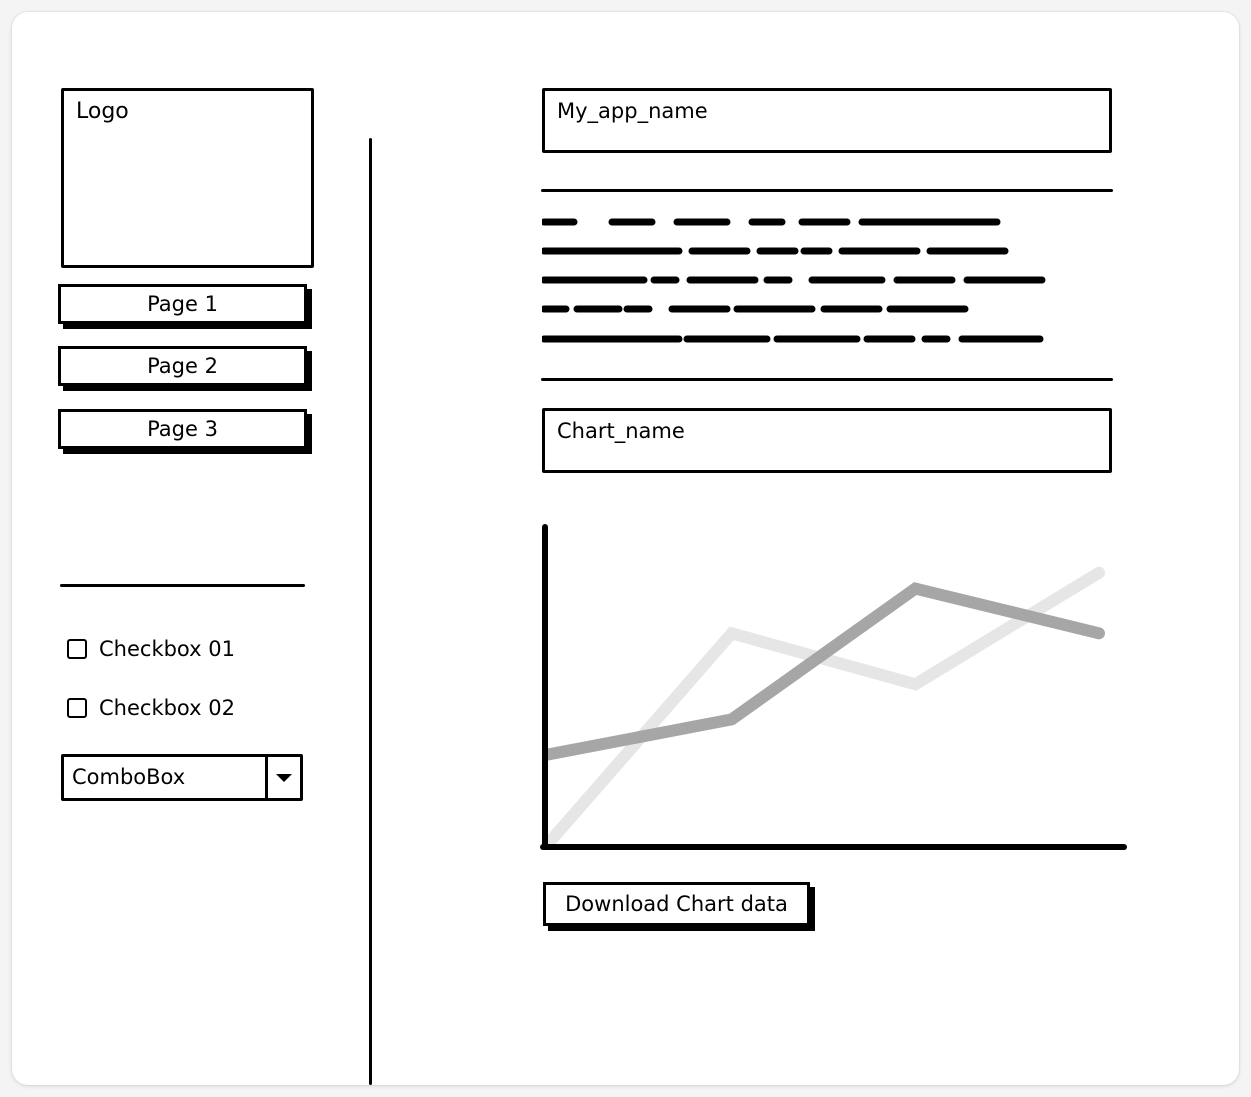 The image size is (1251, 1097). What do you see at coordinates (187, 178) in the screenshot?
I see `logo-placeholder: Logo` at bounding box center [187, 178].